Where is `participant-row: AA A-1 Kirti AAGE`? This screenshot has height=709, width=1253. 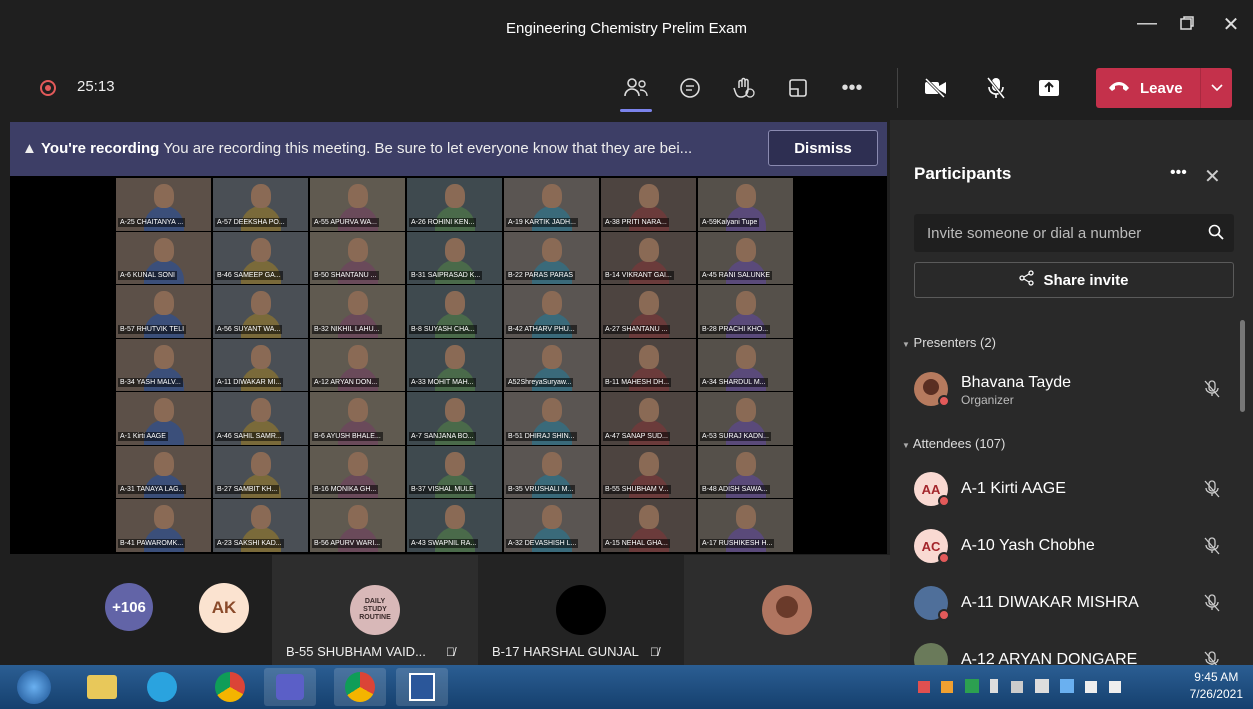
participant-row: AA A-1 Kirti AAGE is located at coordinates (1074, 490).